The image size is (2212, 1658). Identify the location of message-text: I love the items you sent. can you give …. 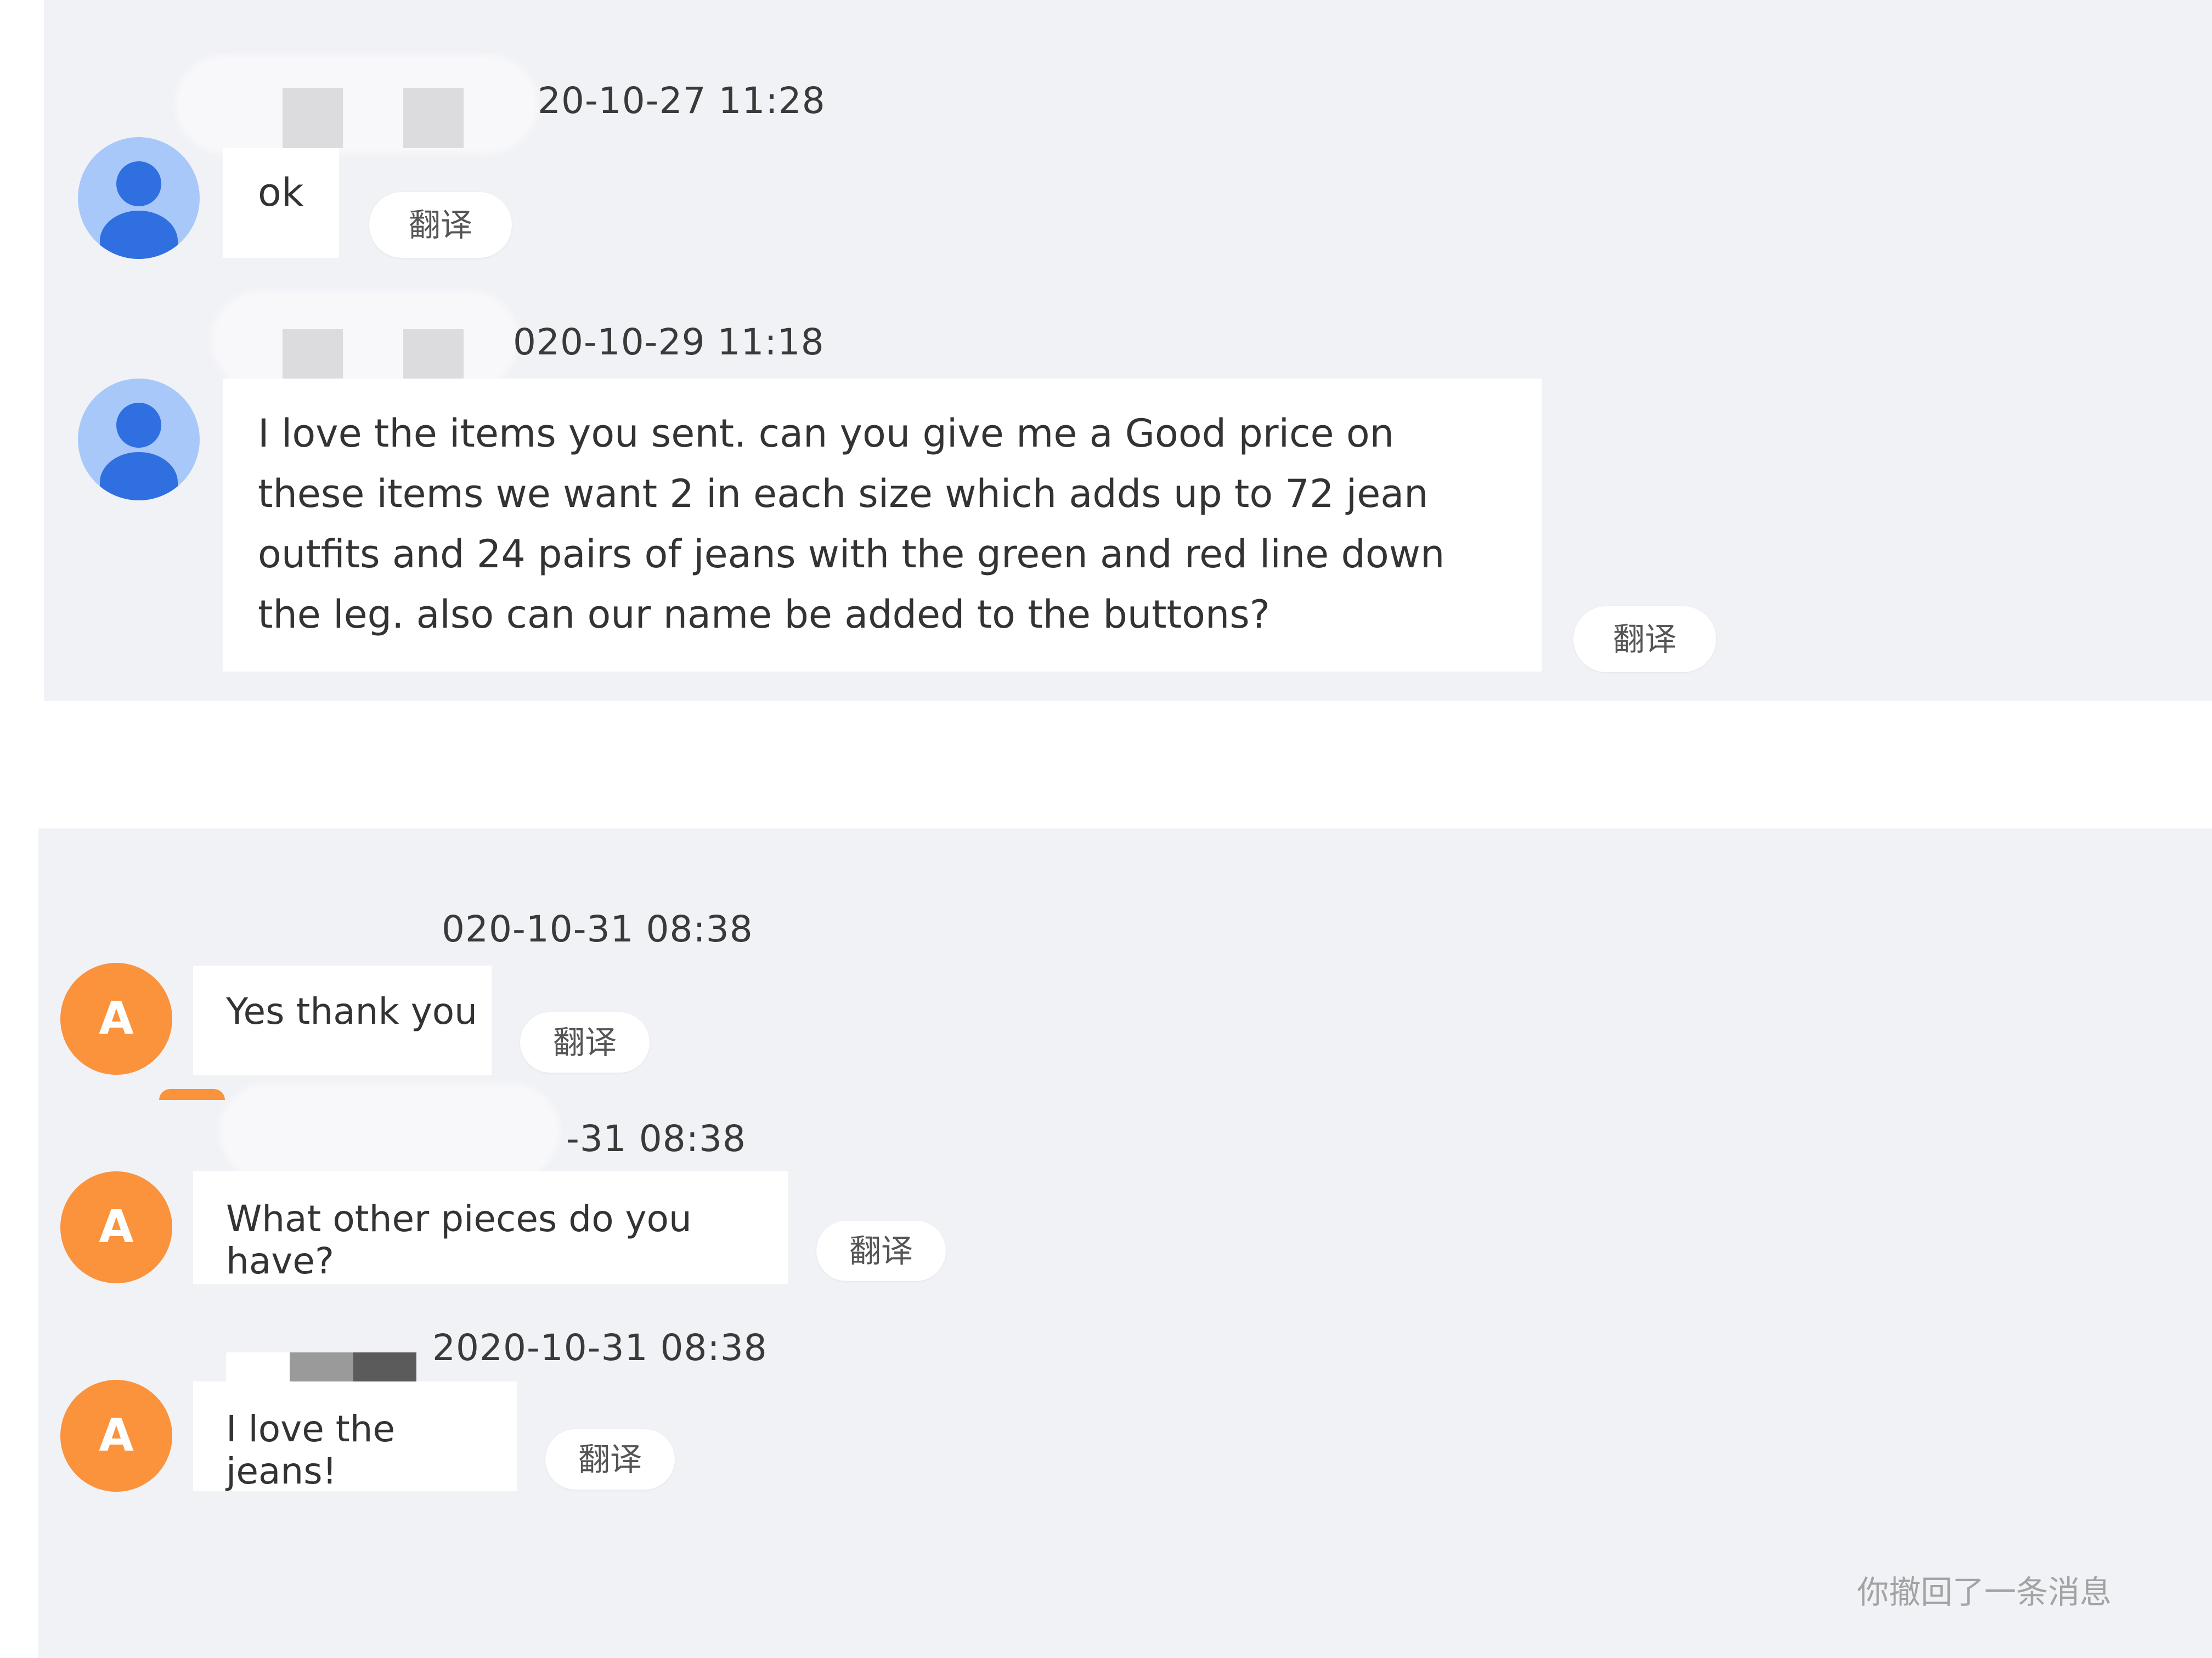
(852, 524).